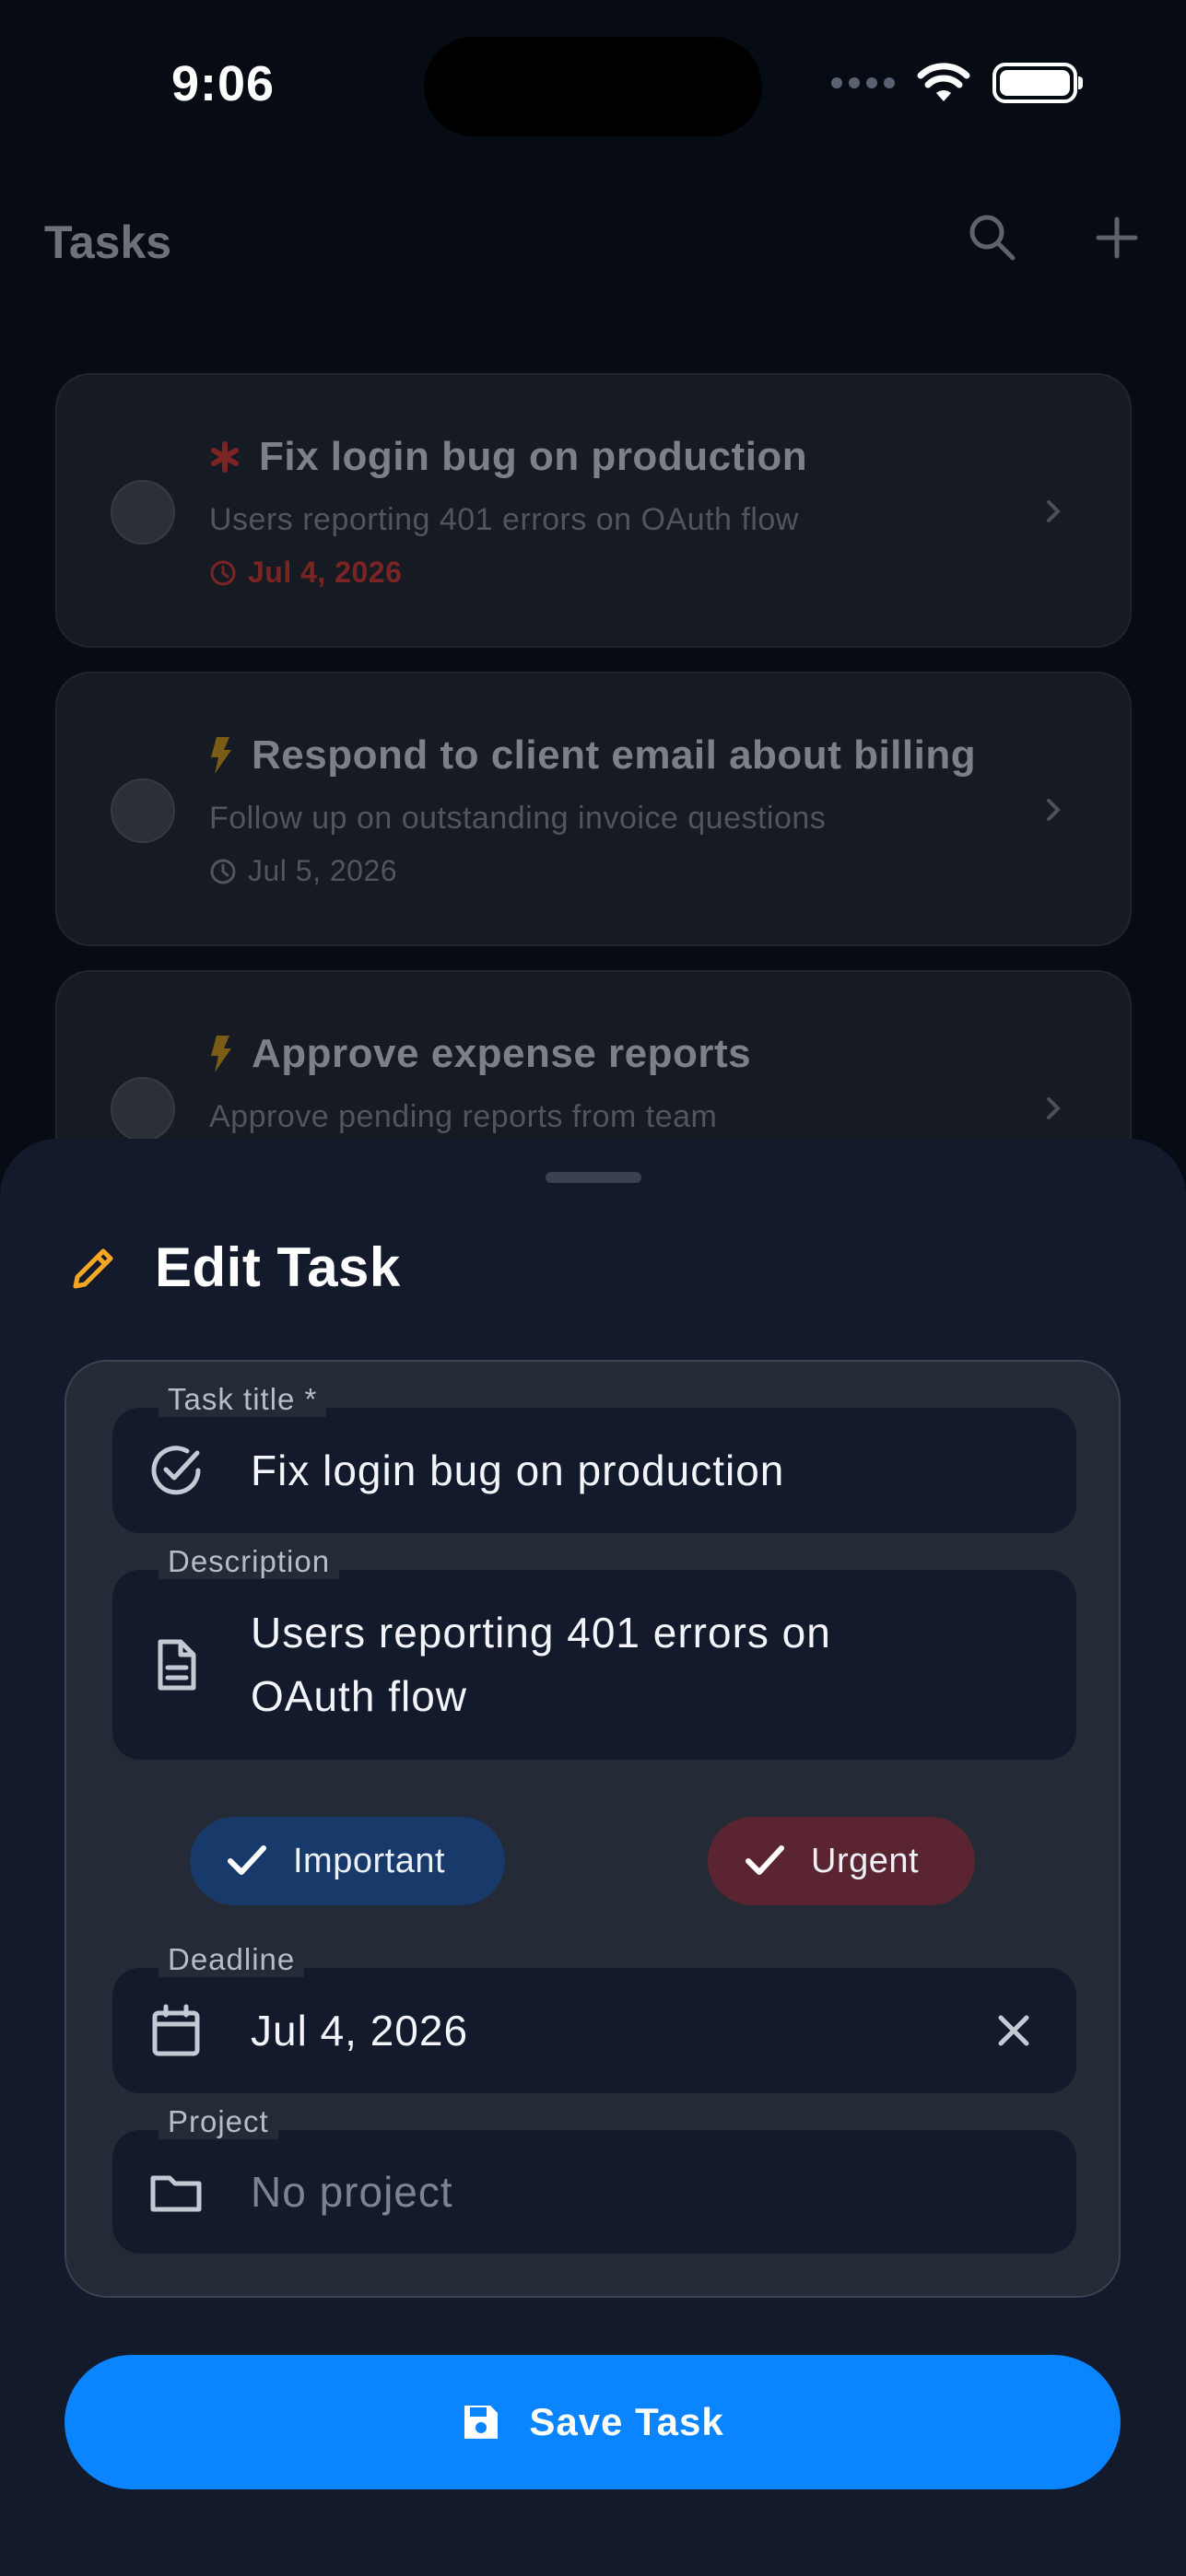 This screenshot has width=1186, height=2576. Describe the element at coordinates (108, 243) in the screenshot. I see `page-title: Tasks` at that location.